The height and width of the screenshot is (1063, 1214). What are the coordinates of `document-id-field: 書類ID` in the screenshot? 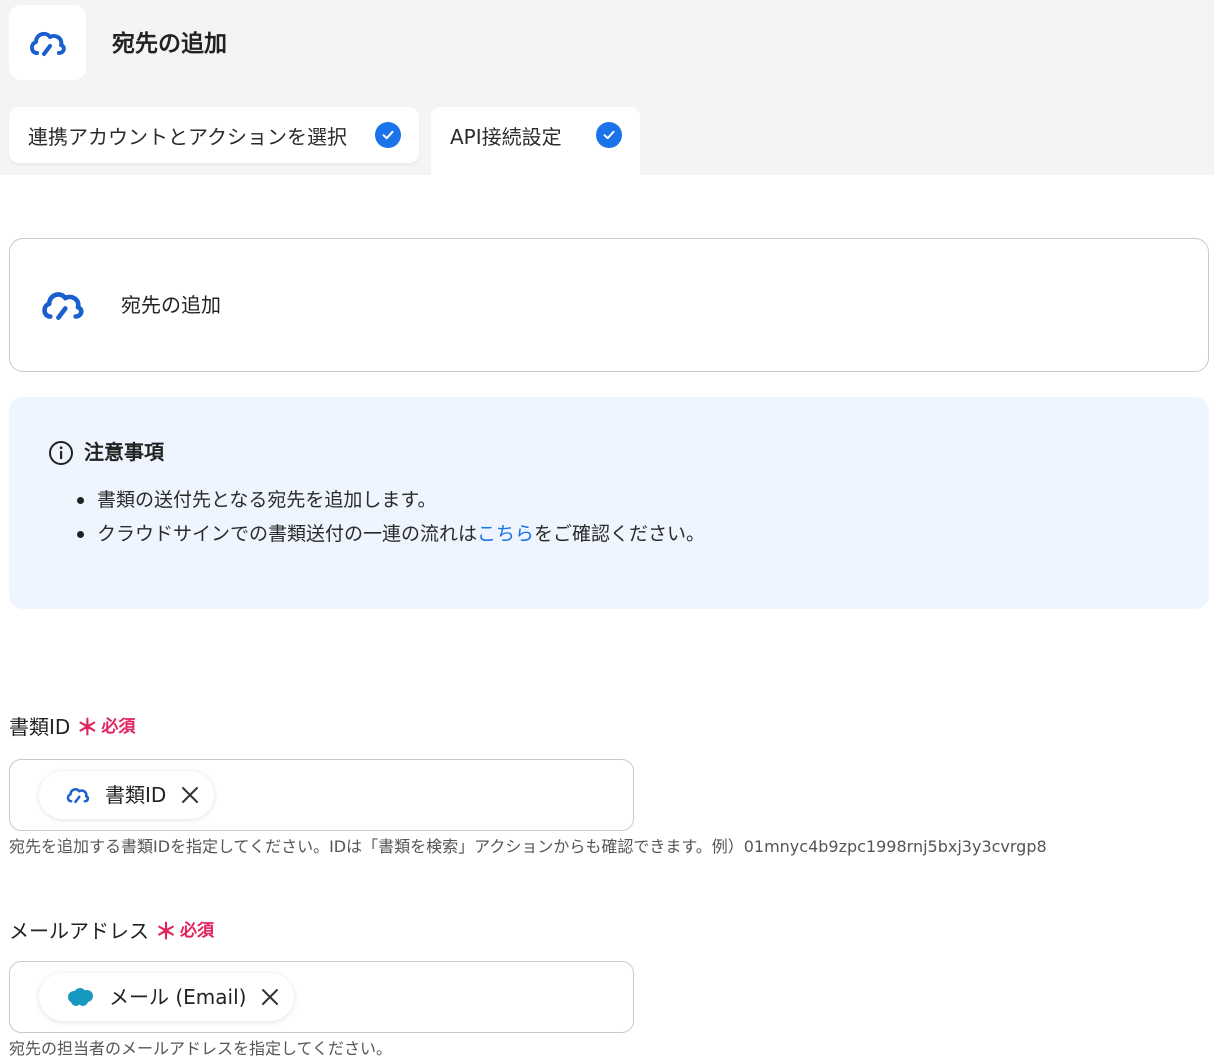 It's located at (321, 795).